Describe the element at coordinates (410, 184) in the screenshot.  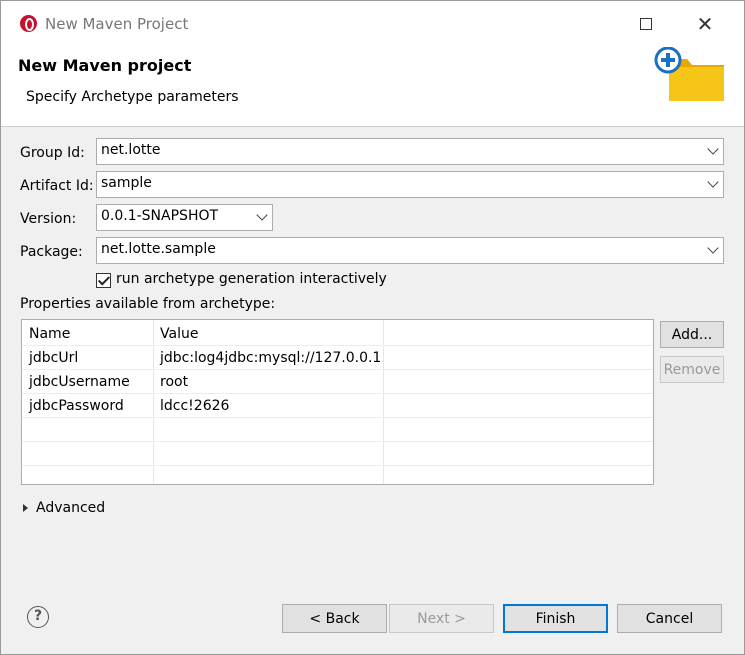
I see `artifact-id-combo: sample` at that location.